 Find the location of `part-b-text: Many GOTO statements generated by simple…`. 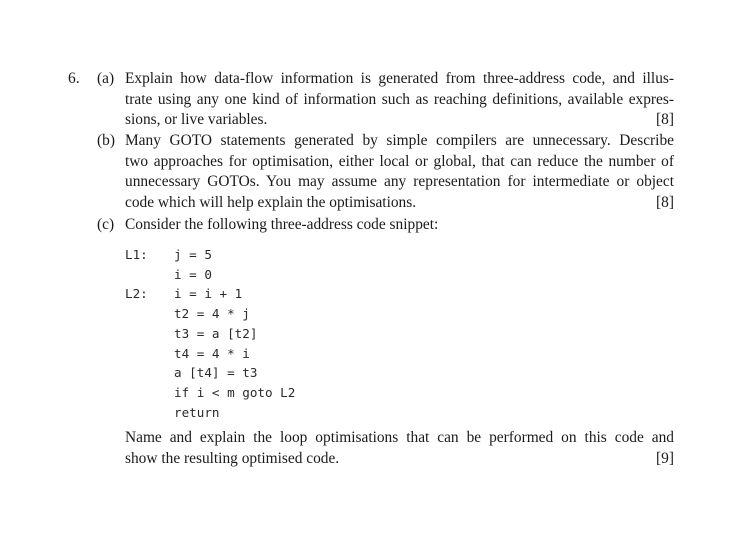

part-b-text: Many GOTO statements generated by simple… is located at coordinates (399, 172).